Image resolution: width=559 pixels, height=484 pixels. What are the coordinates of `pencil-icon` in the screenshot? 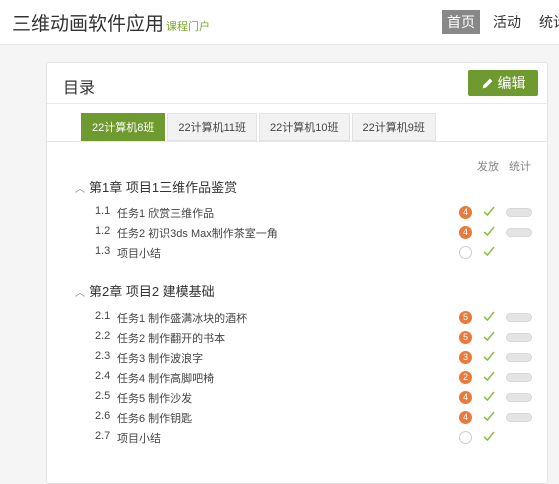 It's located at (487, 83).